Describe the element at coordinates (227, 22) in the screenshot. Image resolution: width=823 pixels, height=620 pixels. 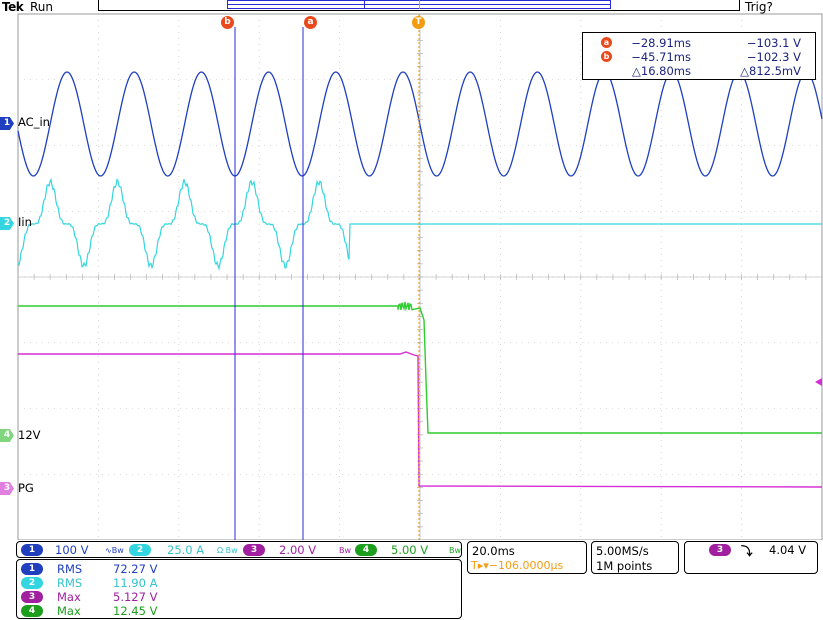
I see `cursor-b-handle: b` at that location.